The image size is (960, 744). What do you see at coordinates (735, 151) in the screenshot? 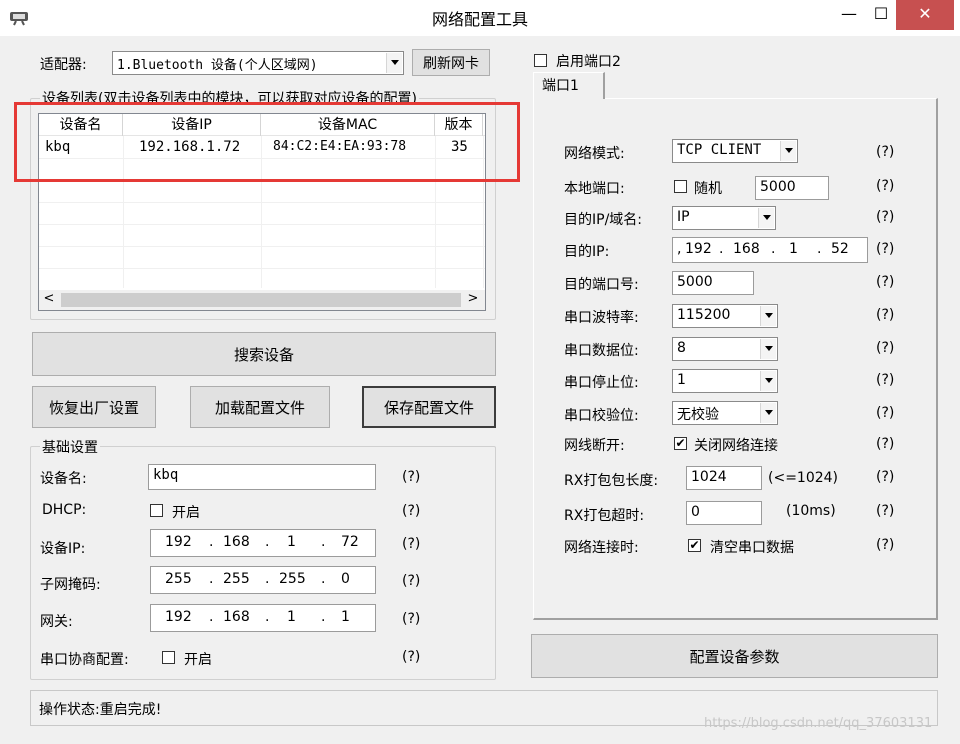
I see `net-mode-select: TCP CLIENT` at bounding box center [735, 151].